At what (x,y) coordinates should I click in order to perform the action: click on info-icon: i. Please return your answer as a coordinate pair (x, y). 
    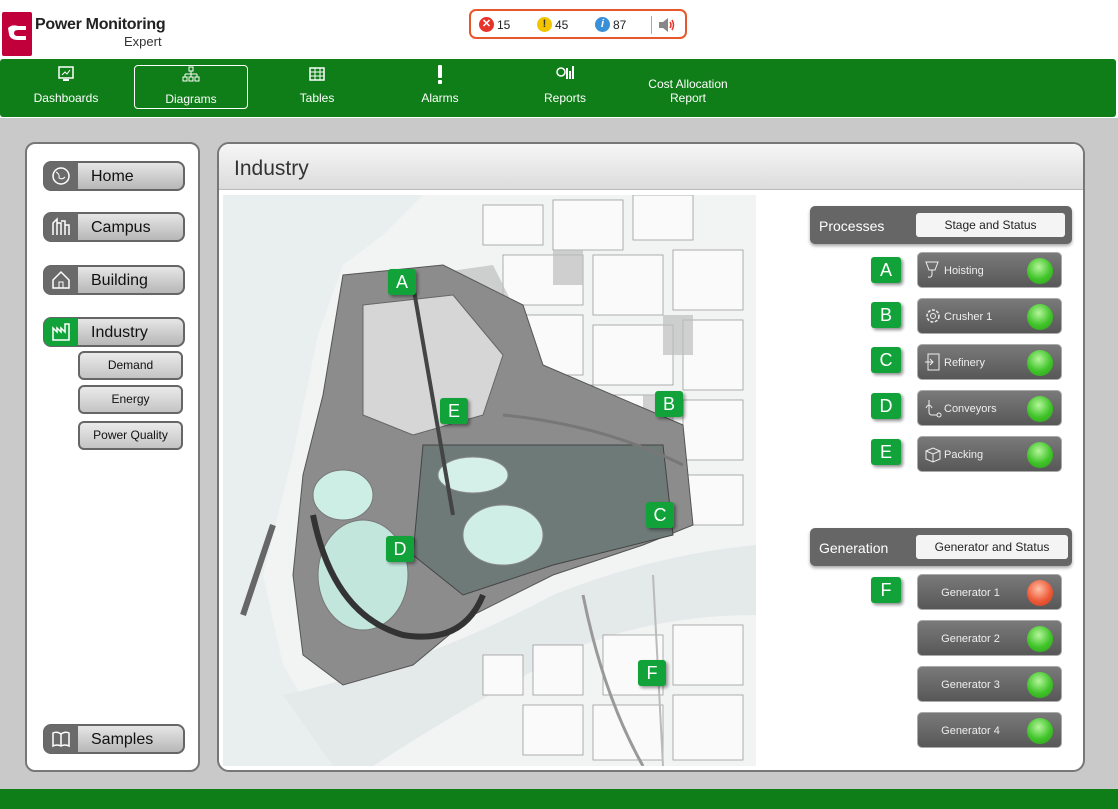
    Looking at the image, I should click on (602, 24).